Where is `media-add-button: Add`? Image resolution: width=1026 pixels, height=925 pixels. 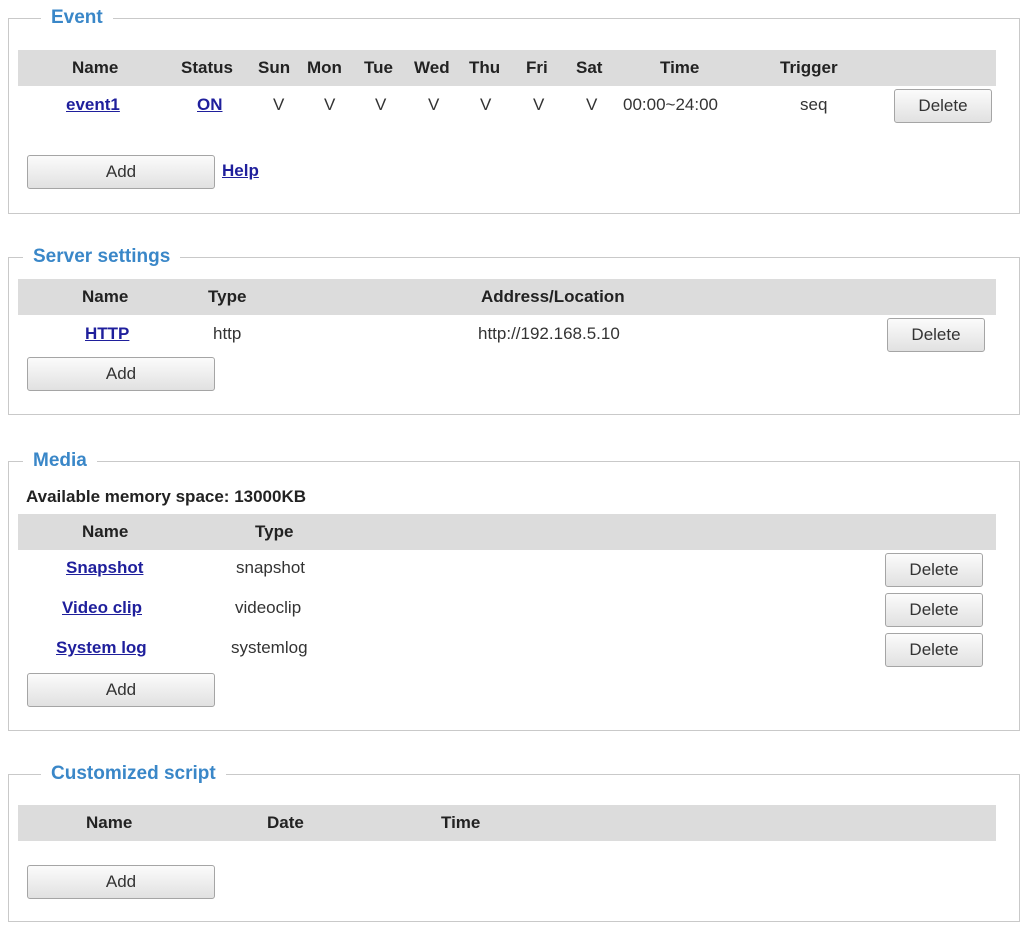
media-add-button: Add is located at coordinates (121, 690).